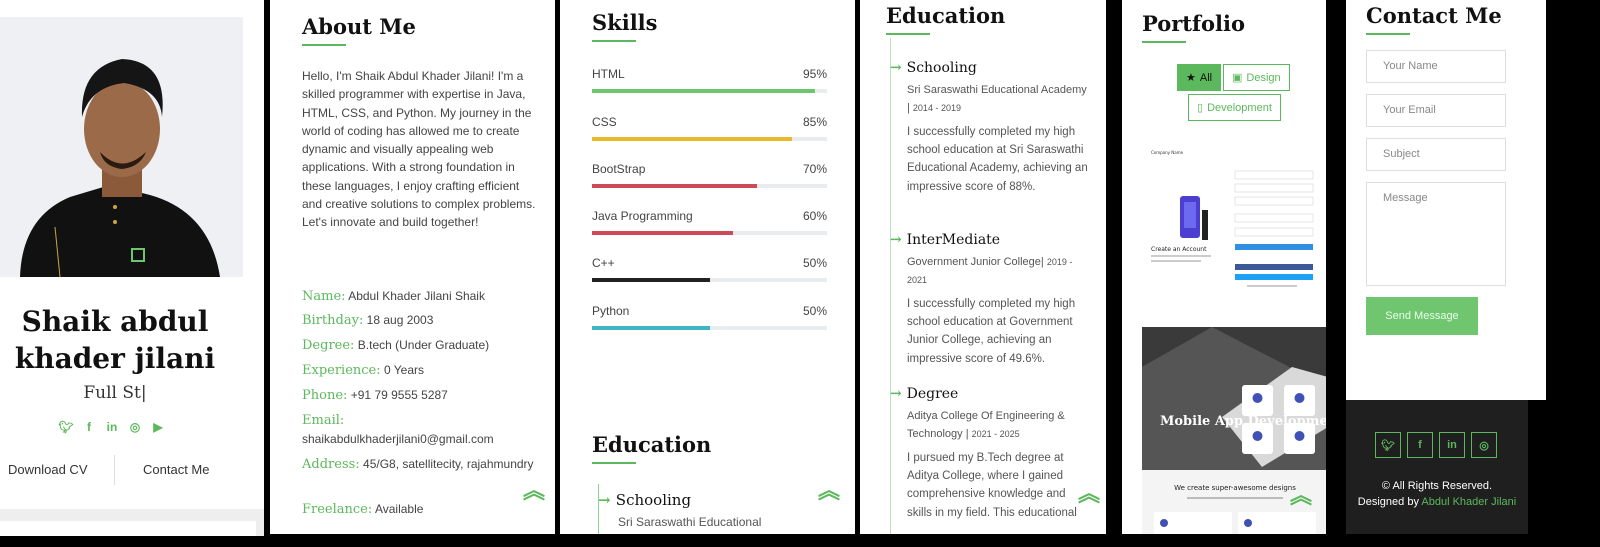 The image size is (1600, 547). I want to click on skill-label-row: HTML 95%, so click(709, 74).